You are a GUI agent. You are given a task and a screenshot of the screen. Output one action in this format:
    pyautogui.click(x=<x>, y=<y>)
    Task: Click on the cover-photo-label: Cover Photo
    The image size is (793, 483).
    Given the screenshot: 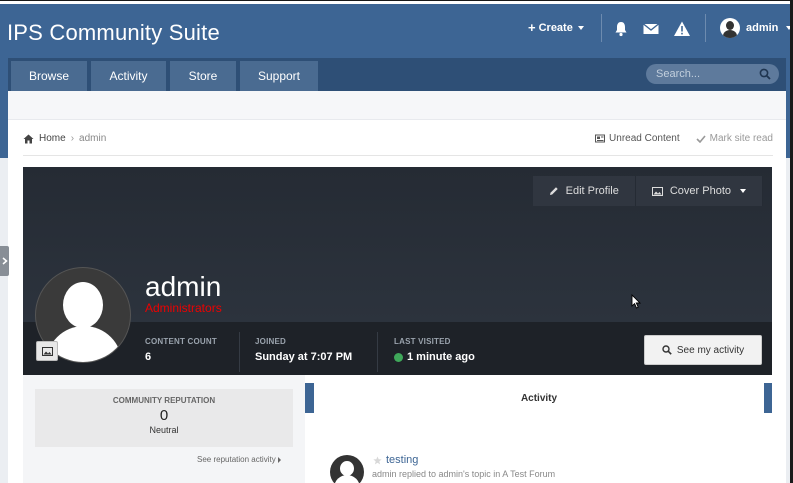 What is the action you would take?
    pyautogui.click(x=700, y=191)
    